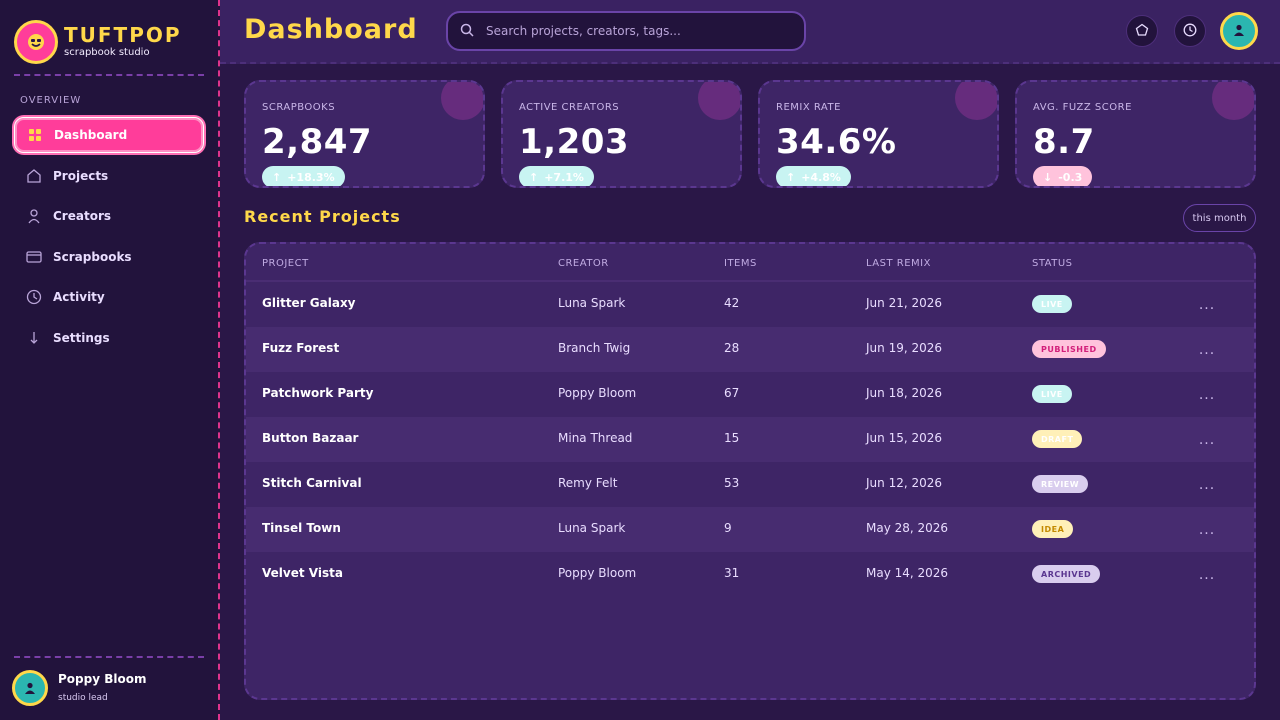  What do you see at coordinates (309, 303) in the screenshot?
I see `project-name: Glitter Galaxy` at bounding box center [309, 303].